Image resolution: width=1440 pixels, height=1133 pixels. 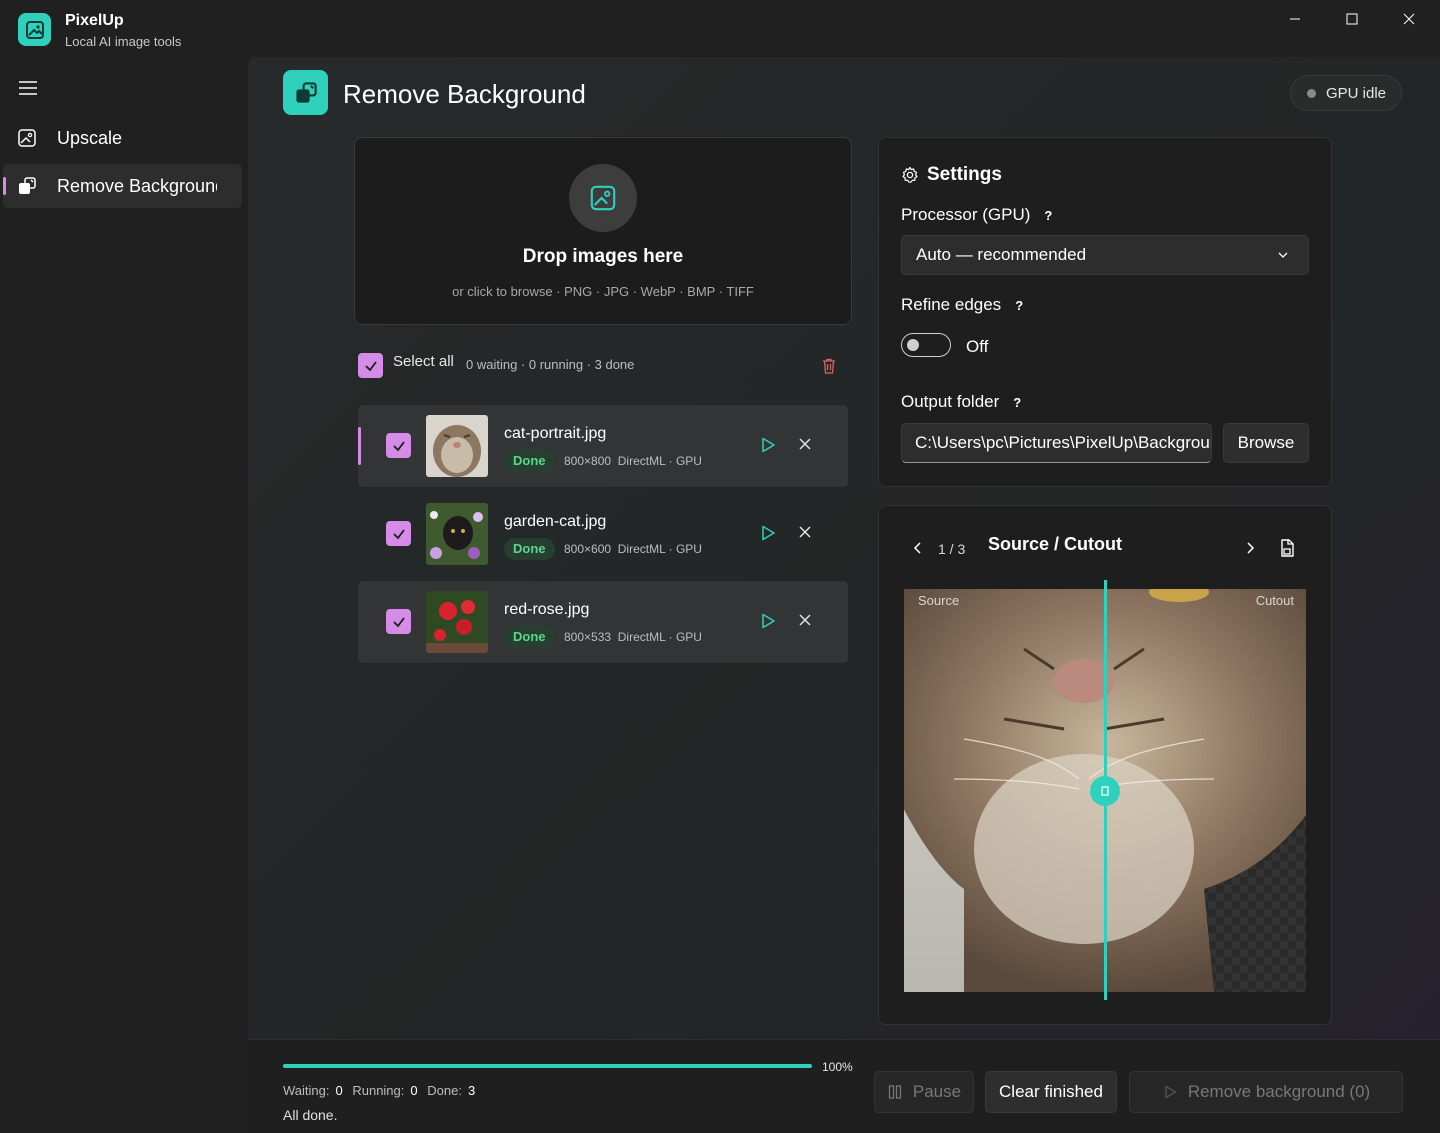 I want to click on running-count: 0, so click(x=414, y=1090).